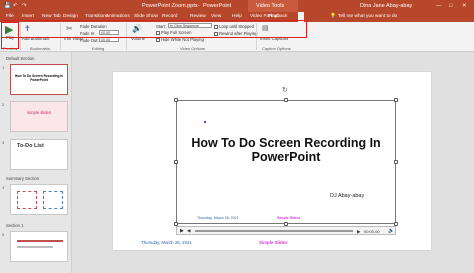 This screenshot has width=474, height=273. Describe the element at coordinates (3, 187) in the screenshot. I see `slide-number: 4` at that location.